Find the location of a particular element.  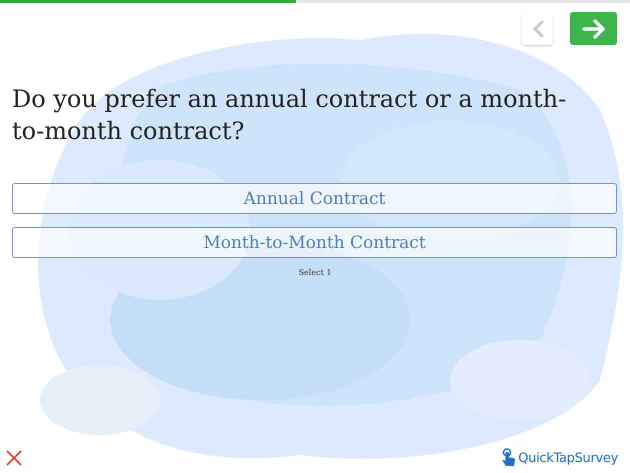

next-button is located at coordinates (593, 28).